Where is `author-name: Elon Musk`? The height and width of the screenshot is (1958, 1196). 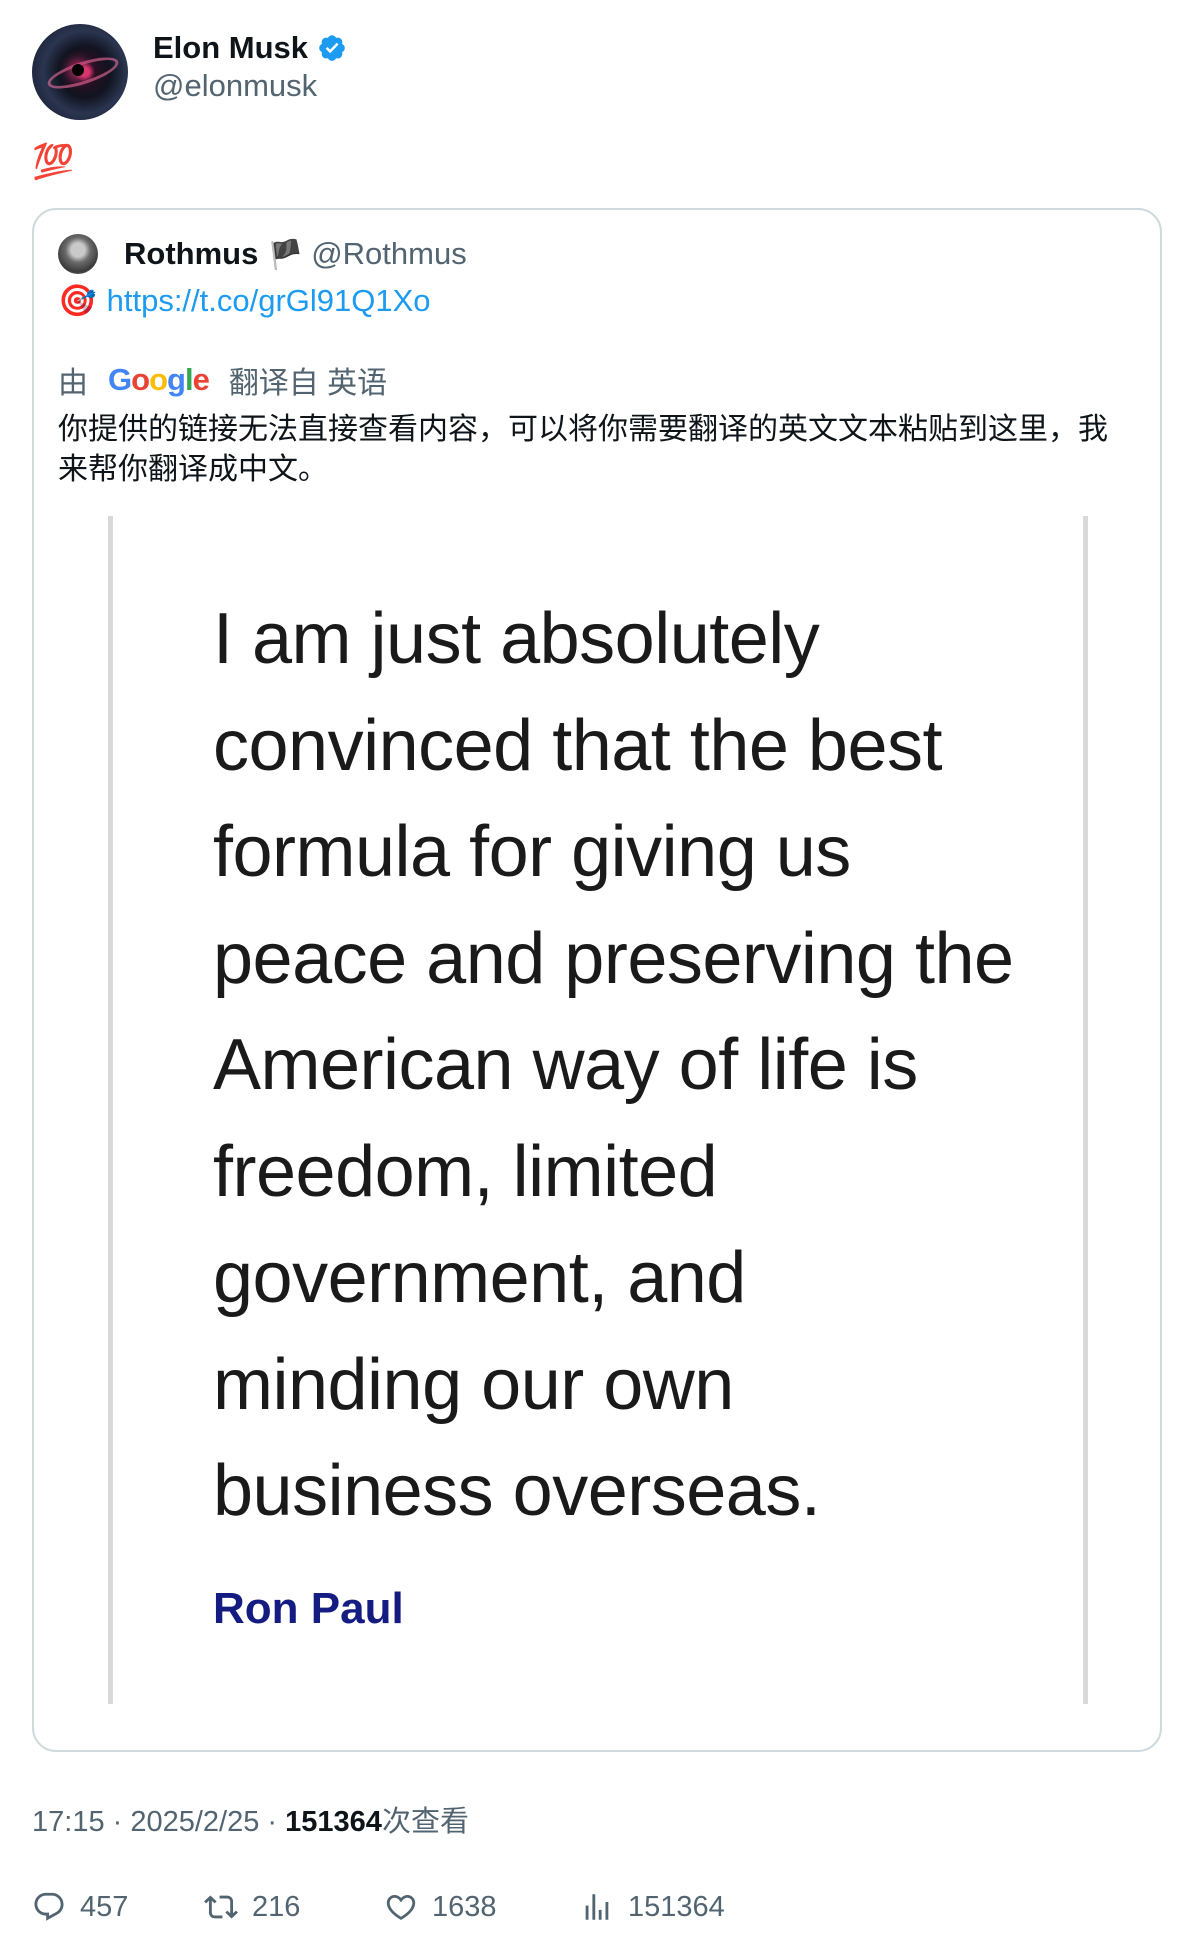 author-name: Elon Musk is located at coordinates (230, 48).